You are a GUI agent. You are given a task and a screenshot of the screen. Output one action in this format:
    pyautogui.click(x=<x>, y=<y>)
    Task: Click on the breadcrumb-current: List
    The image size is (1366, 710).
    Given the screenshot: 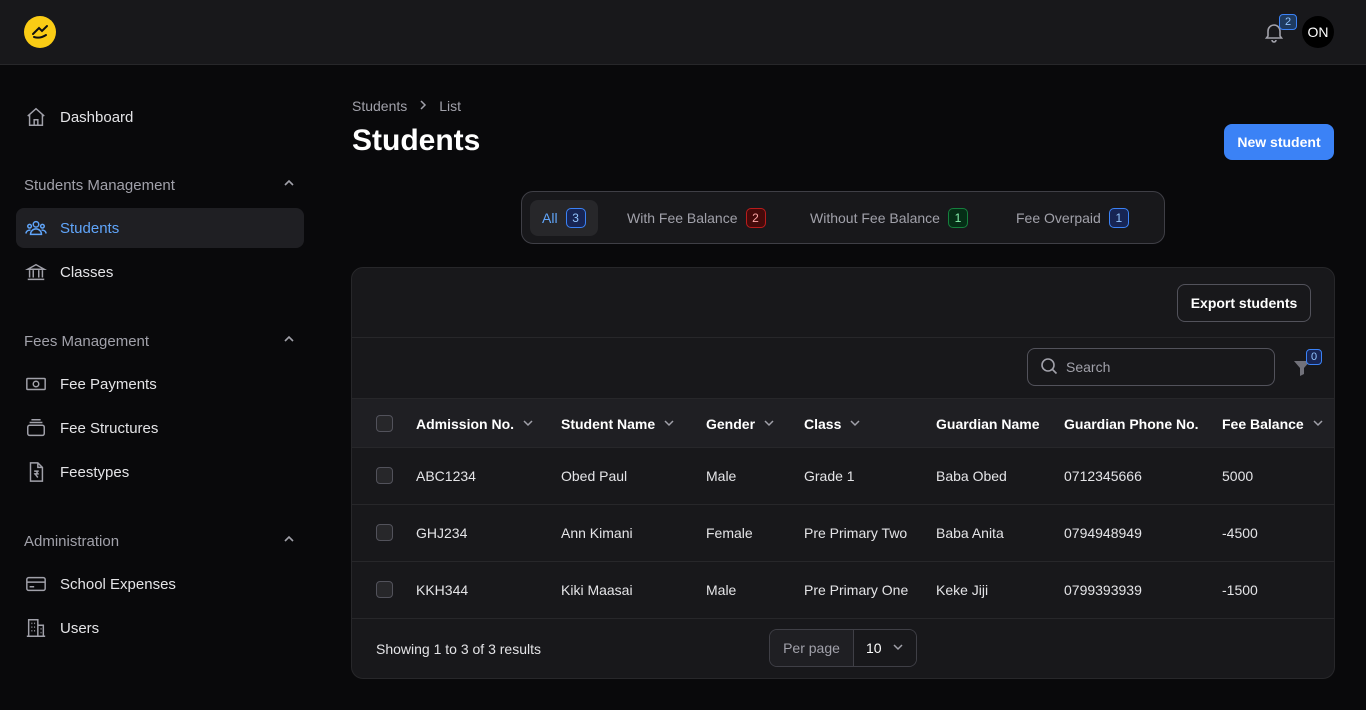 What is the action you would take?
    pyautogui.click(x=450, y=106)
    